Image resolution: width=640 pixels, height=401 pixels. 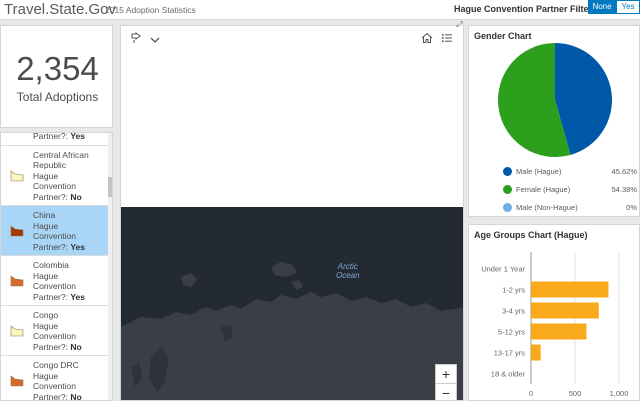 I want to click on x-tick-label: 500, so click(x=575, y=393).